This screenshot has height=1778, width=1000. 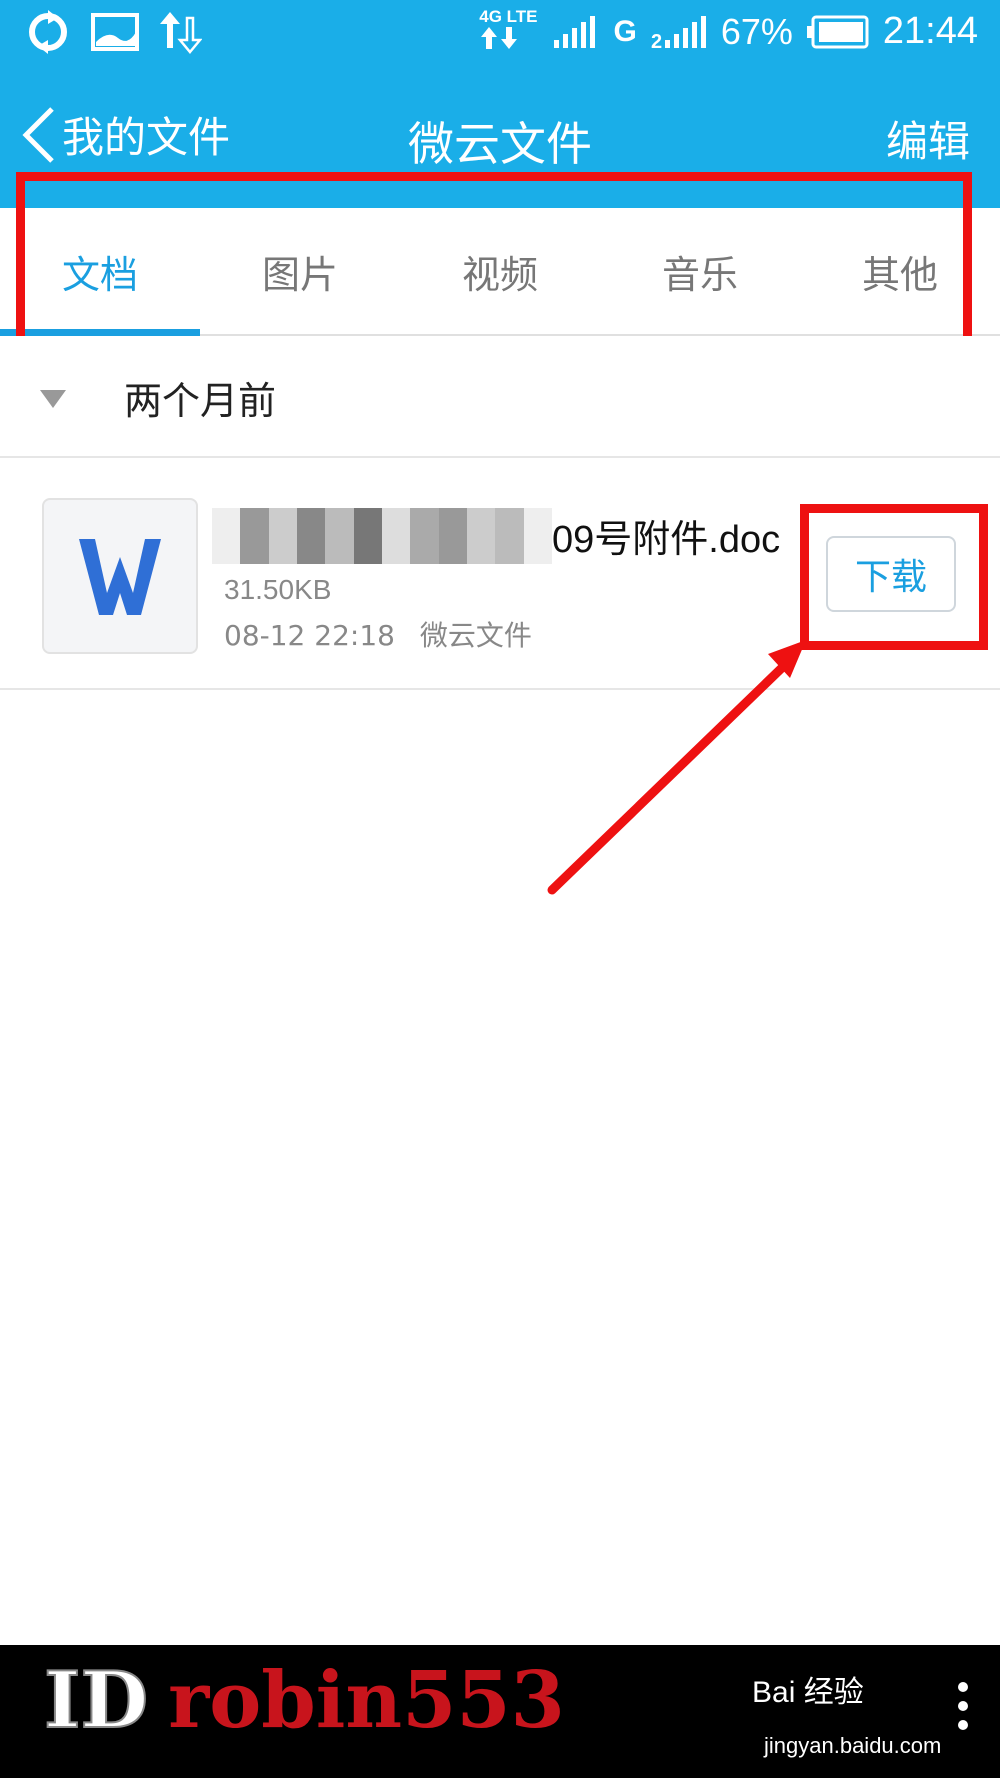 What do you see at coordinates (853, 1745) in the screenshot?
I see `baidu-url: jingyan.baidu.com` at bounding box center [853, 1745].